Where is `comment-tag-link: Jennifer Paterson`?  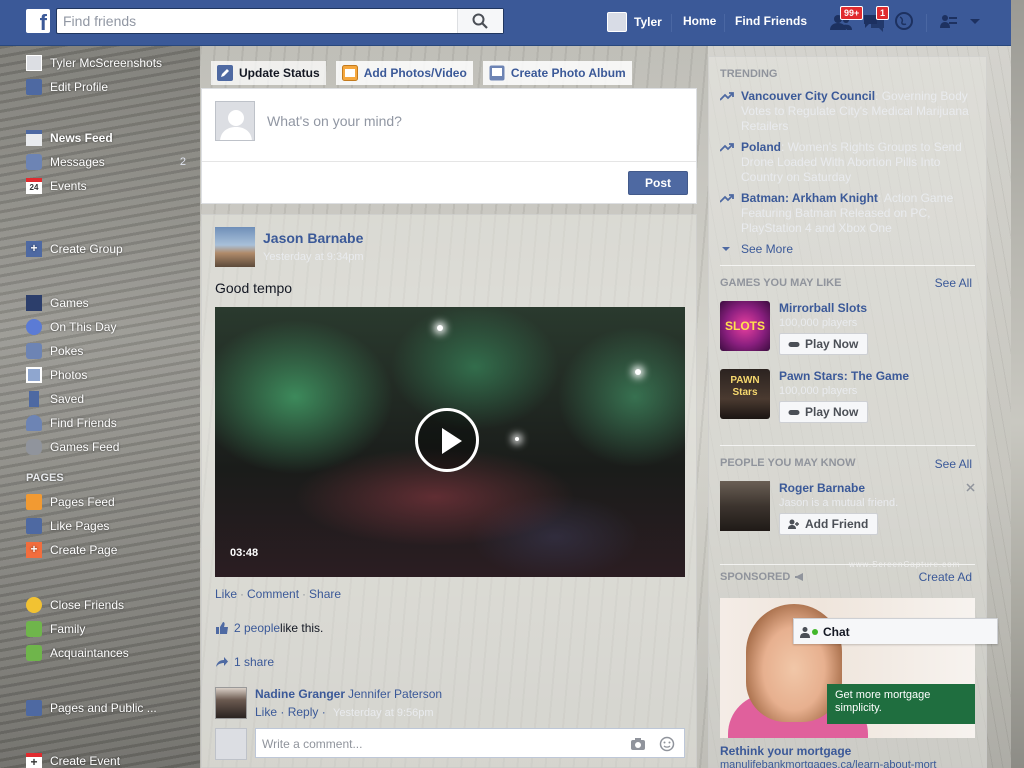
comment-tag-link: Jennifer Paterson is located at coordinates (395, 694).